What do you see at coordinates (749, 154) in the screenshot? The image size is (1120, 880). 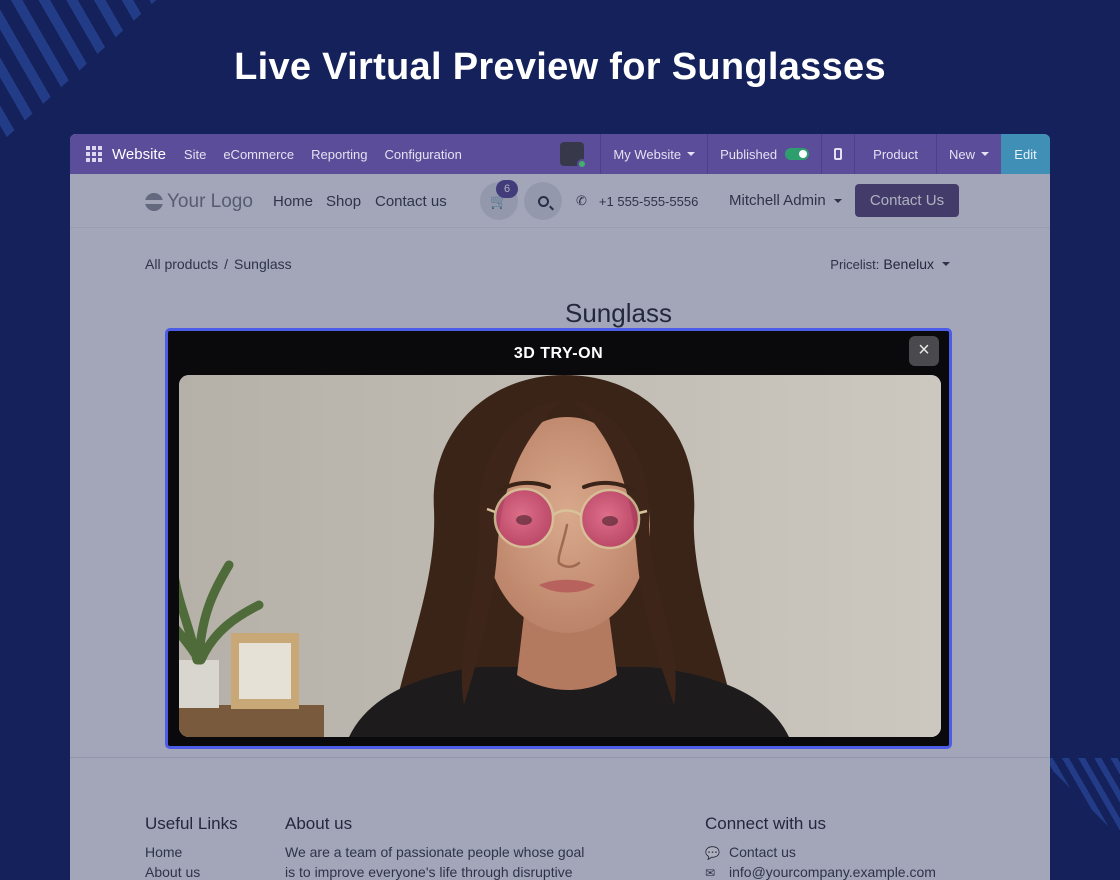 I see `published-label: Published` at bounding box center [749, 154].